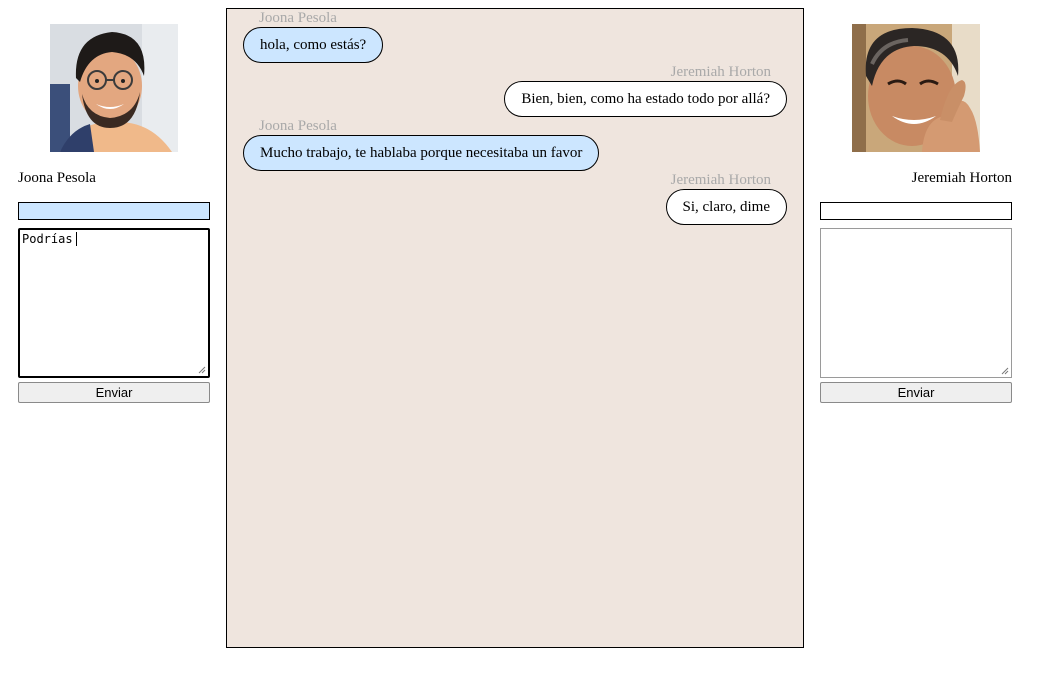 The width and height of the screenshot is (1047, 692). What do you see at coordinates (57, 178) in the screenshot?
I see `user-name-left: Joona Pesola` at bounding box center [57, 178].